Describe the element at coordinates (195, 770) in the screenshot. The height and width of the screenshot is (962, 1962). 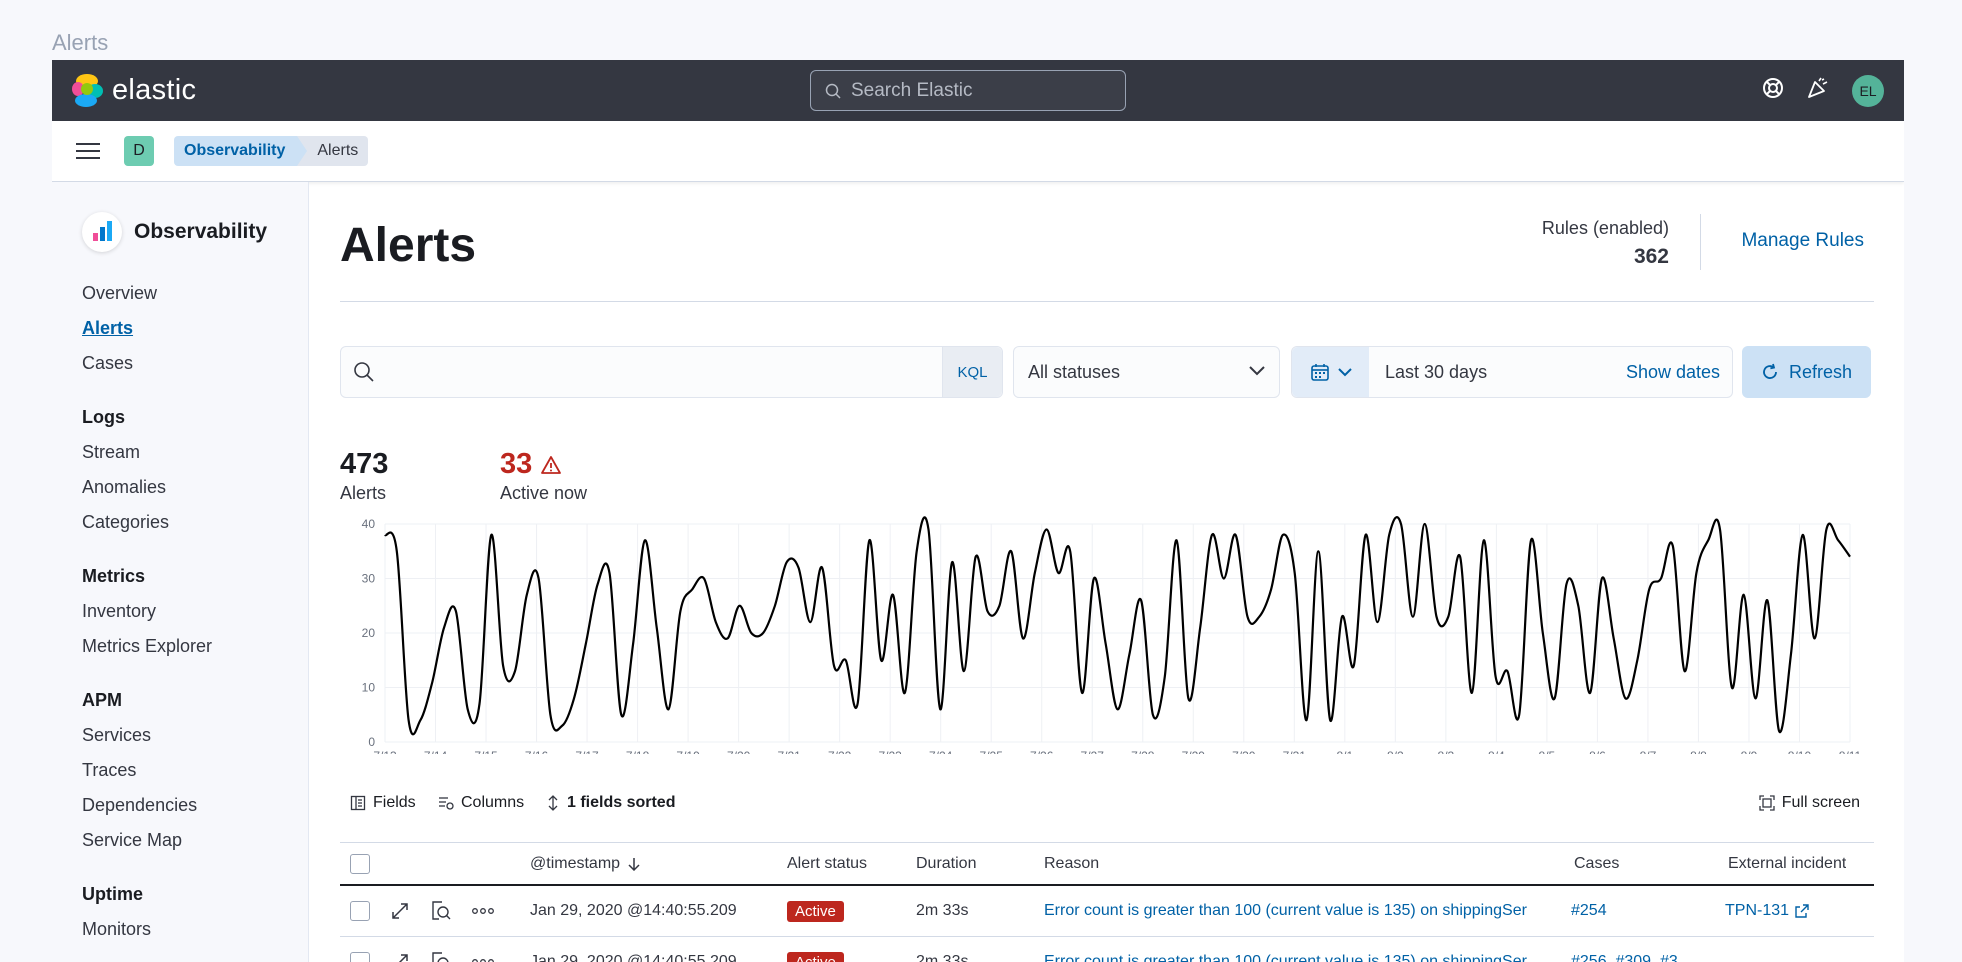
I see `sidebar-item-traces: Traces` at that location.